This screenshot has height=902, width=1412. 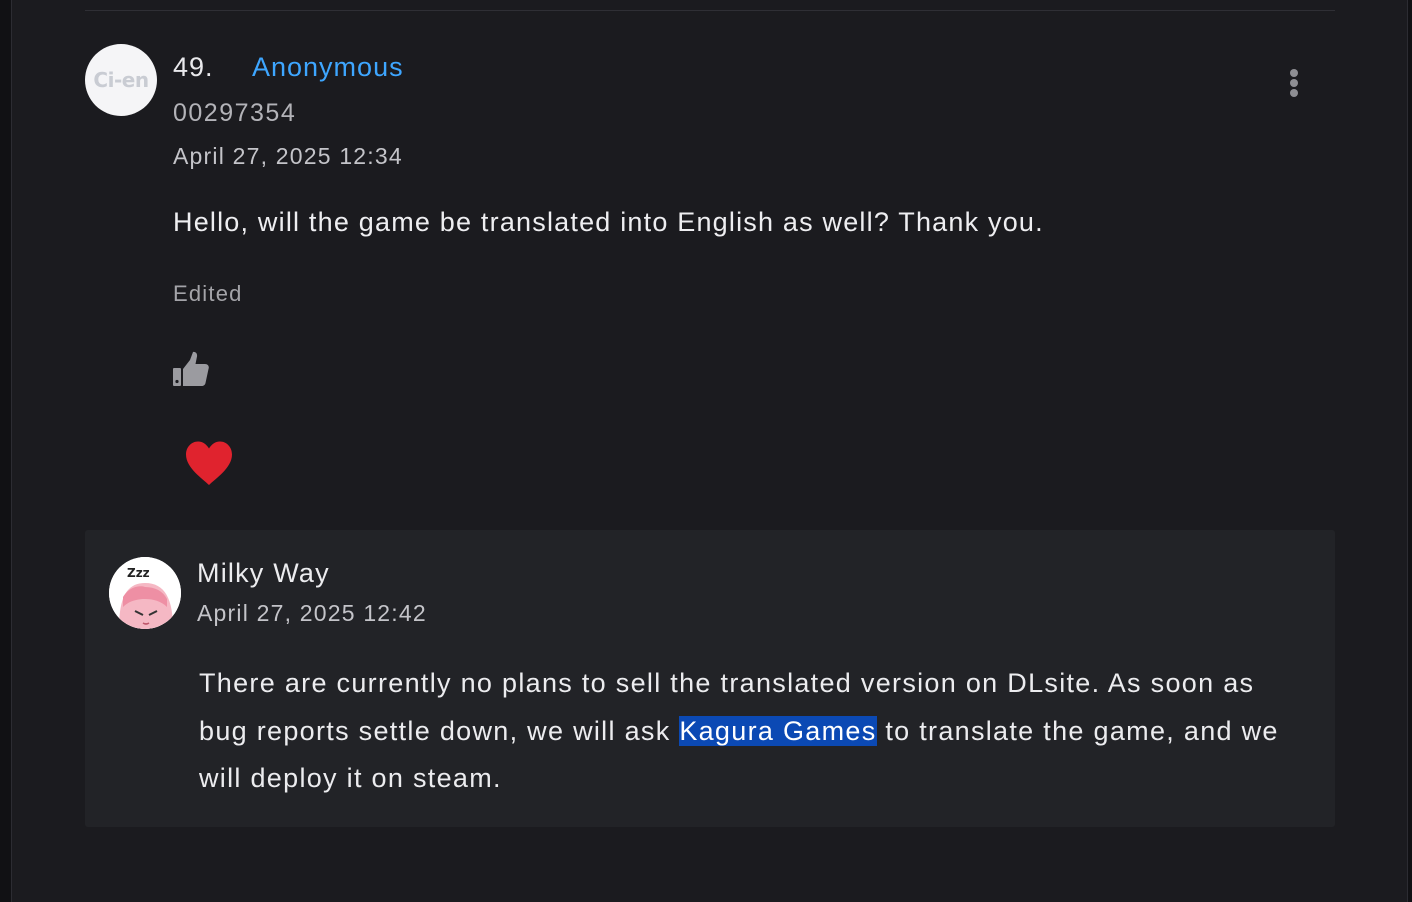 I want to click on more-options-icon, so click(x=1294, y=83).